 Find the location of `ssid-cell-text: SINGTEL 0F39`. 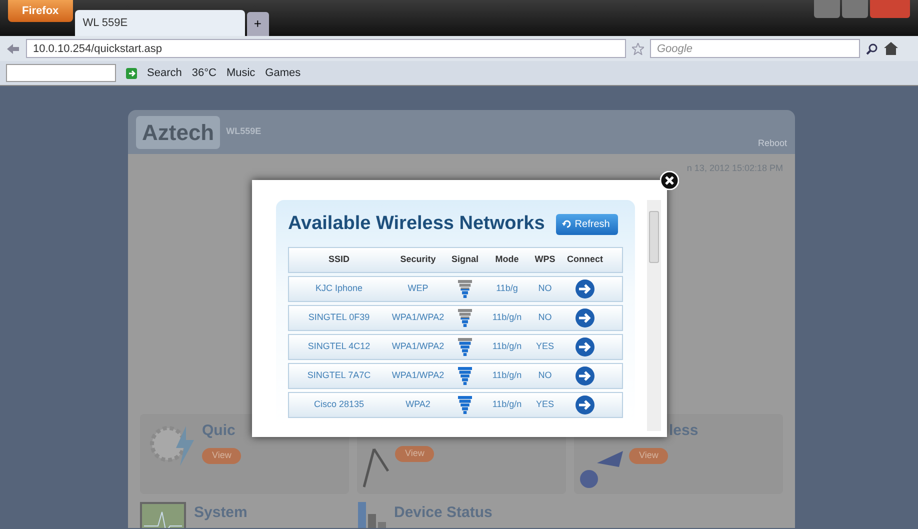

ssid-cell-text: SINGTEL 0F39 is located at coordinates (339, 317).